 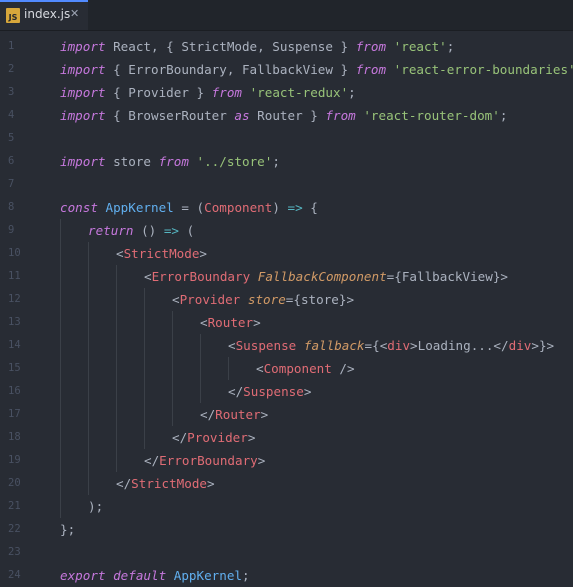 I want to click on code-token: const, so click(x=79, y=207).